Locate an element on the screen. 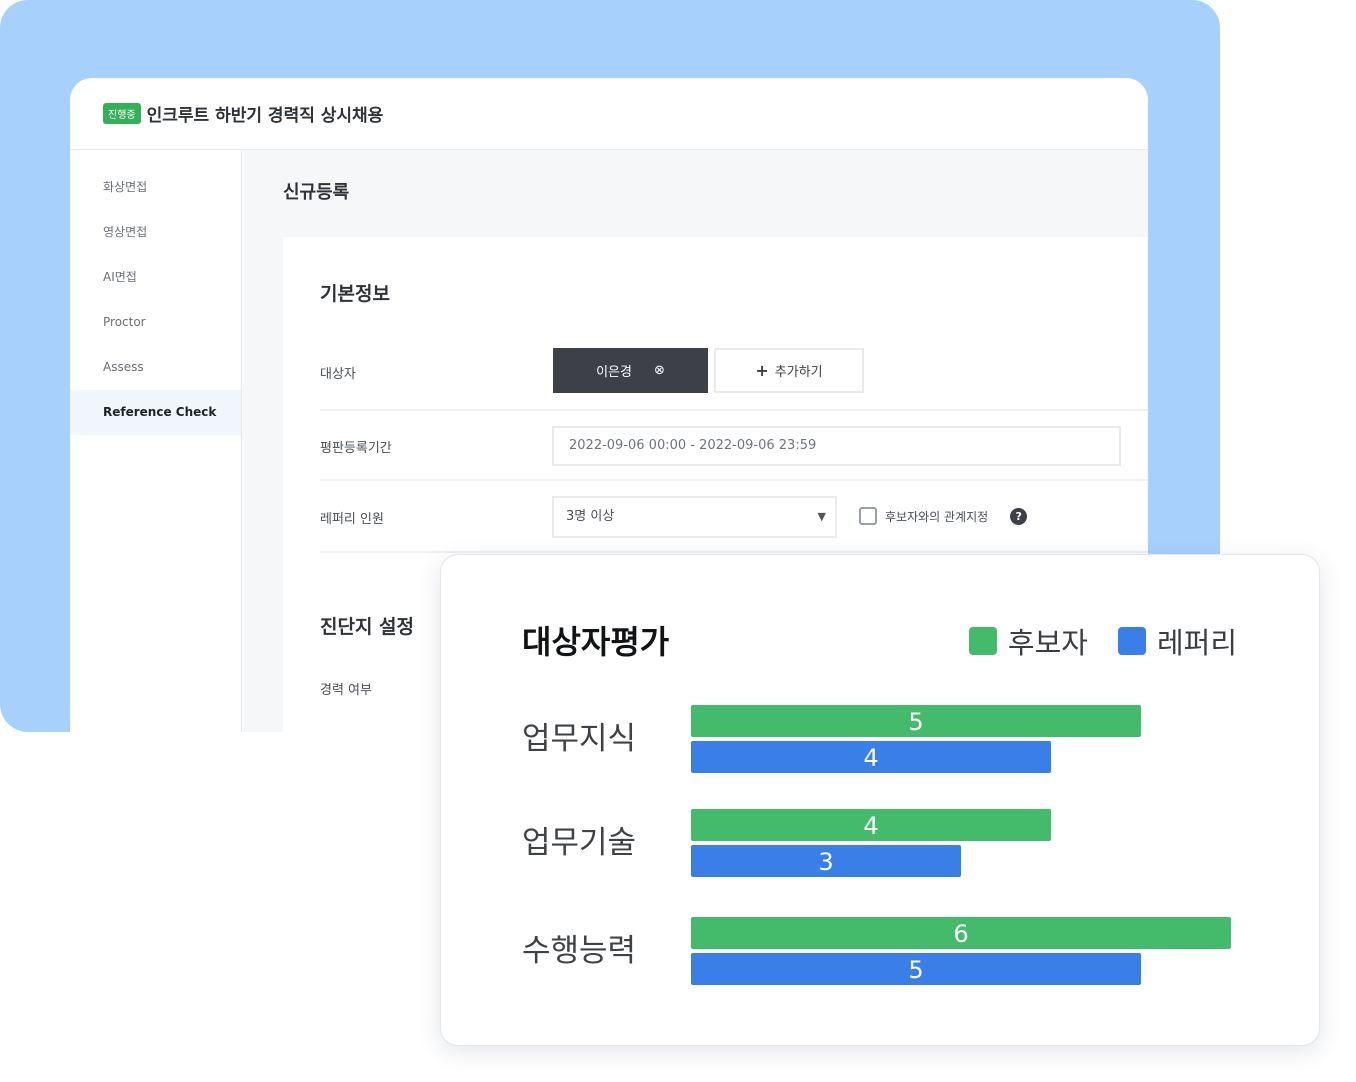  basic-info-title: 기본정보 is located at coordinates (355, 294).